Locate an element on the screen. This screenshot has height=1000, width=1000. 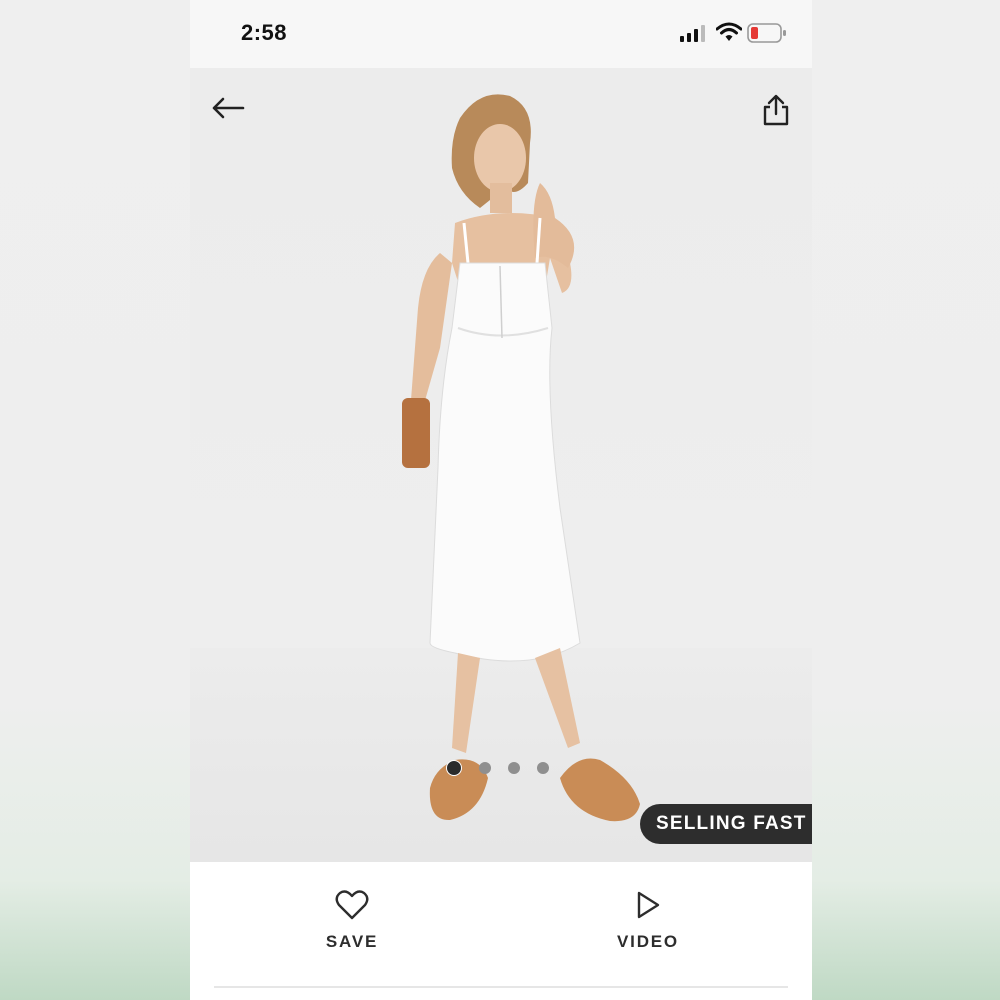
status-bar: 2:58 is located at coordinates (501, 34).